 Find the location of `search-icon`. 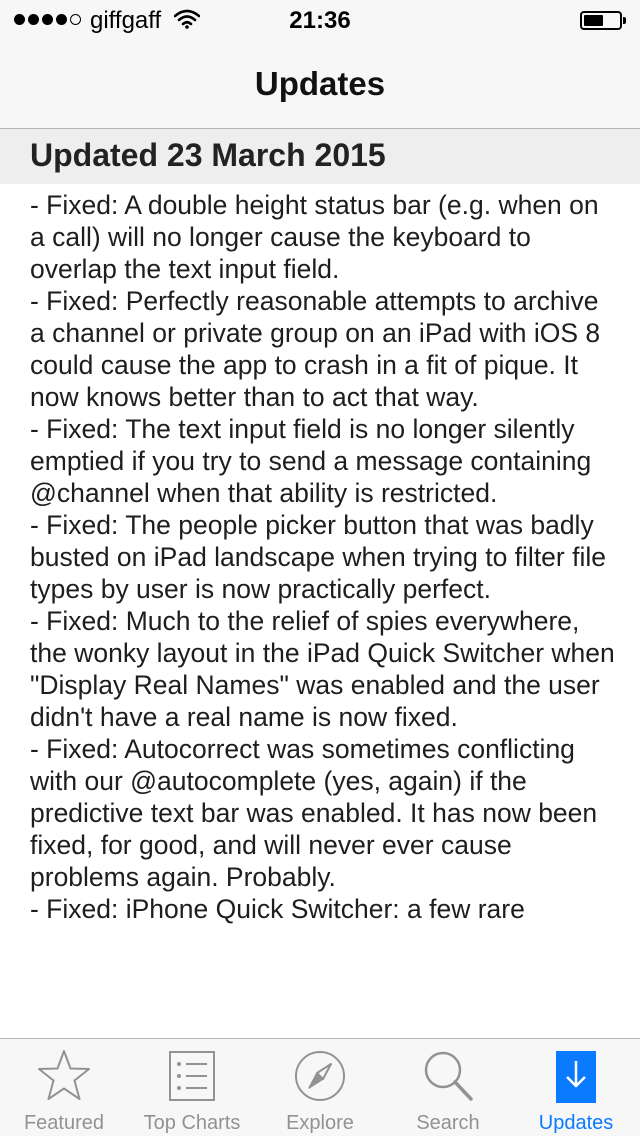

search-icon is located at coordinates (448, 1076).